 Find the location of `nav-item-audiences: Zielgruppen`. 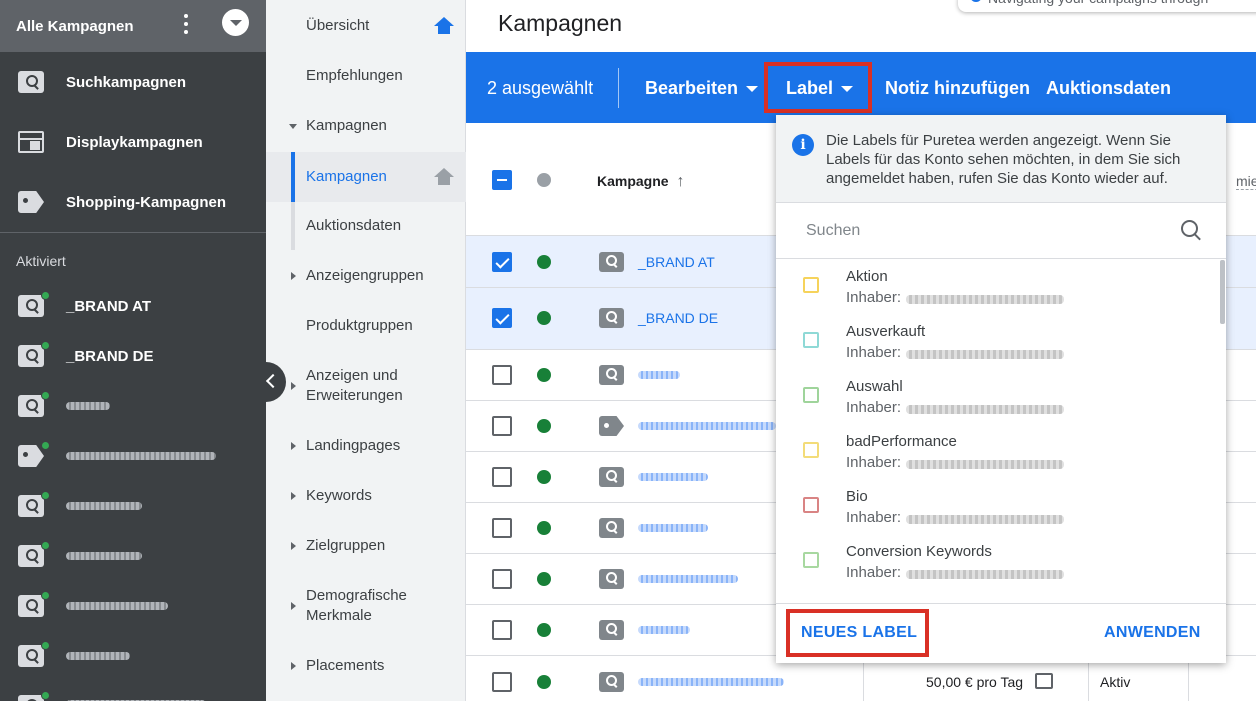

nav-item-audiences: Zielgruppen is located at coordinates (366, 546).